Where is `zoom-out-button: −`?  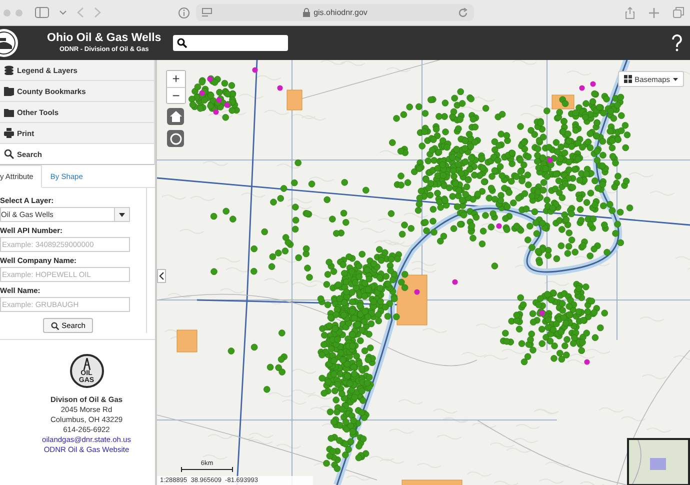 zoom-out-button: − is located at coordinates (176, 95).